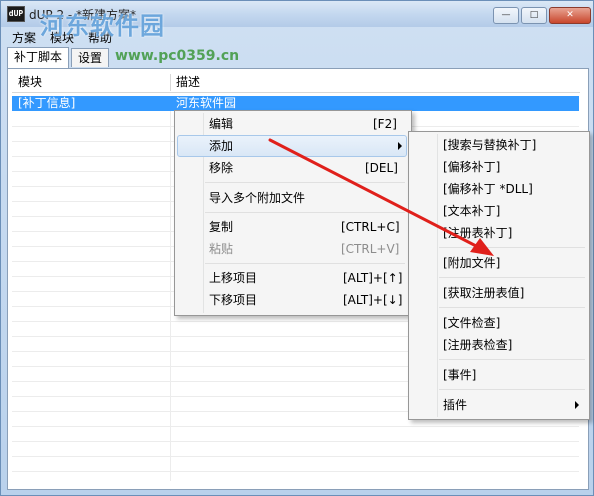 Image resolution: width=594 pixels, height=496 pixels. Describe the element at coordinates (47, 103) in the screenshot. I see `row-module-cell: [补丁信息]` at that location.